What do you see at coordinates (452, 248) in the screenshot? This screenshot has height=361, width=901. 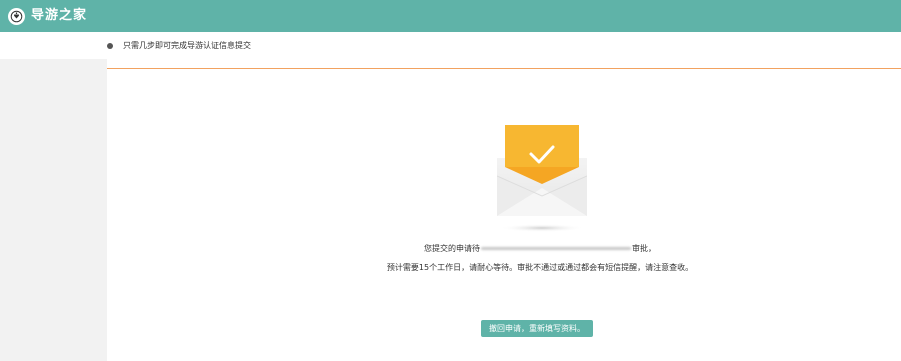 I see `status-prefix: 您提交的申请待` at bounding box center [452, 248].